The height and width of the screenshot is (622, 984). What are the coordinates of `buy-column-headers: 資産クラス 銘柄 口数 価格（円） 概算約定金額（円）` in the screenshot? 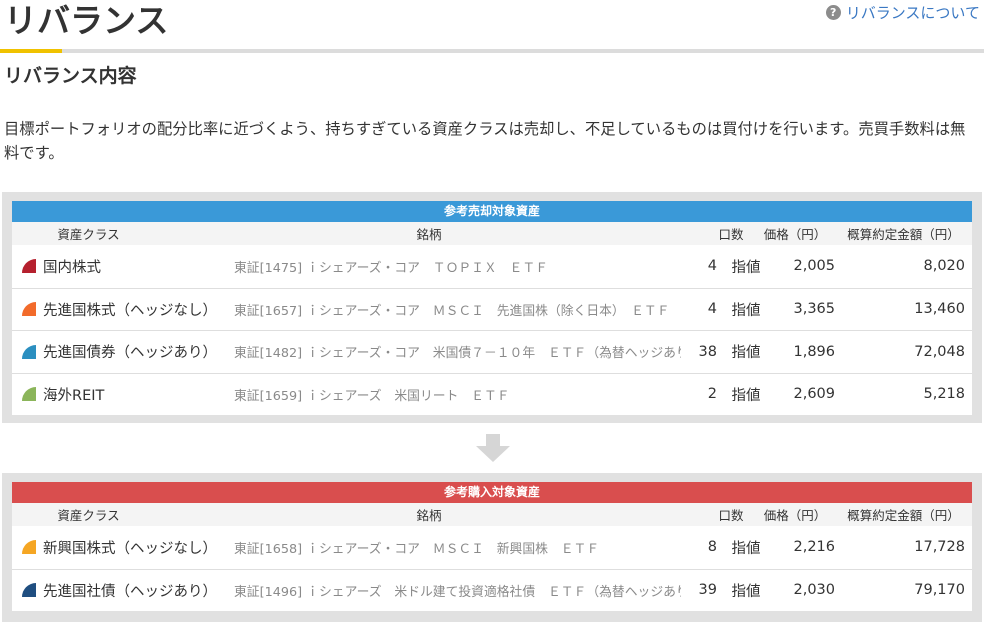 It's located at (492, 514).